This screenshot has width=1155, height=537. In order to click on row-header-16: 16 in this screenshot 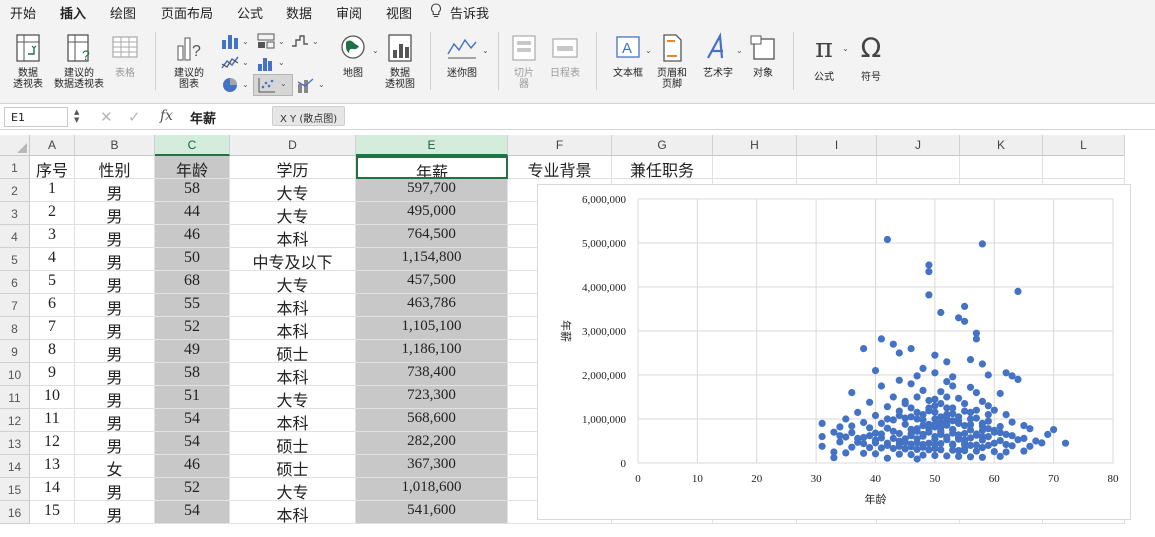, I will do `click(15, 512)`.